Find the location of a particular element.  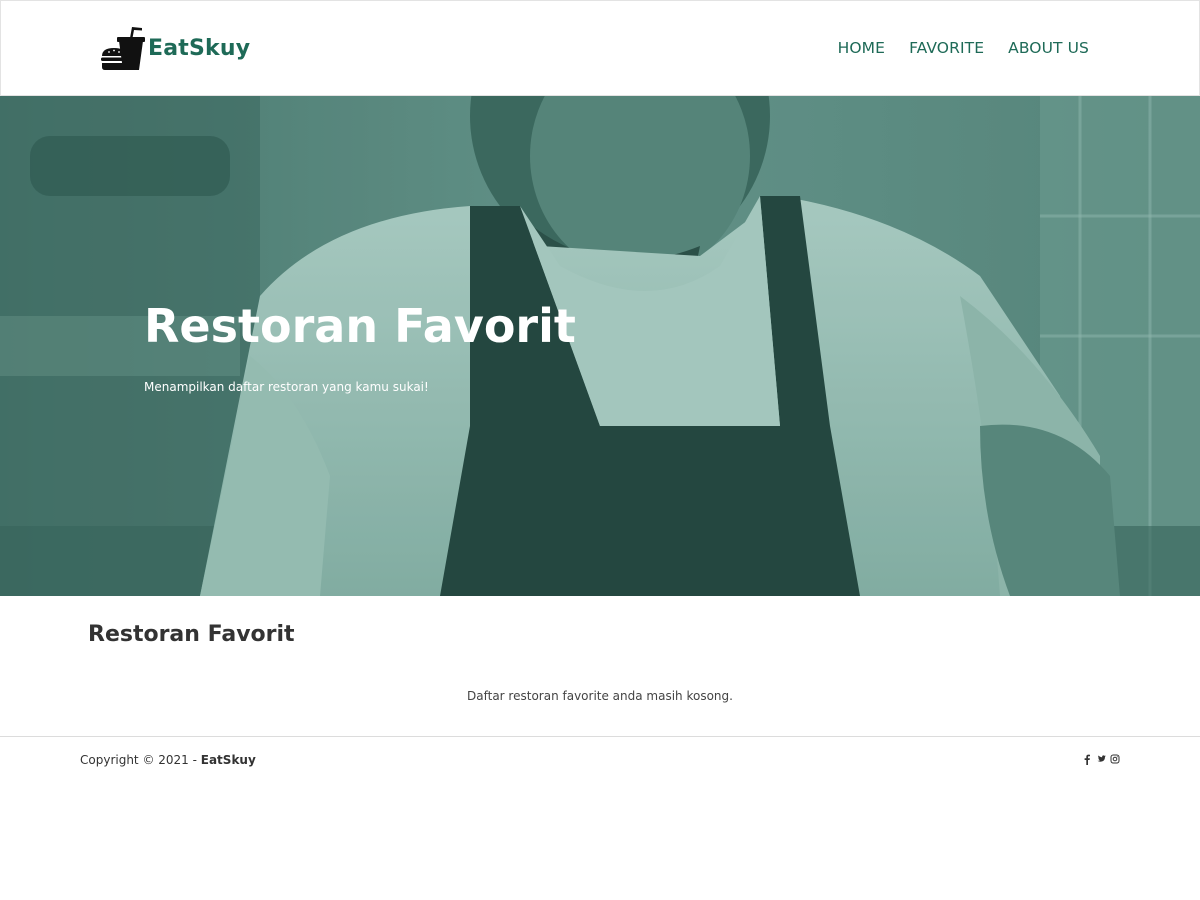

copyright-prefix: Copyright © 2021 - is located at coordinates (140, 760).